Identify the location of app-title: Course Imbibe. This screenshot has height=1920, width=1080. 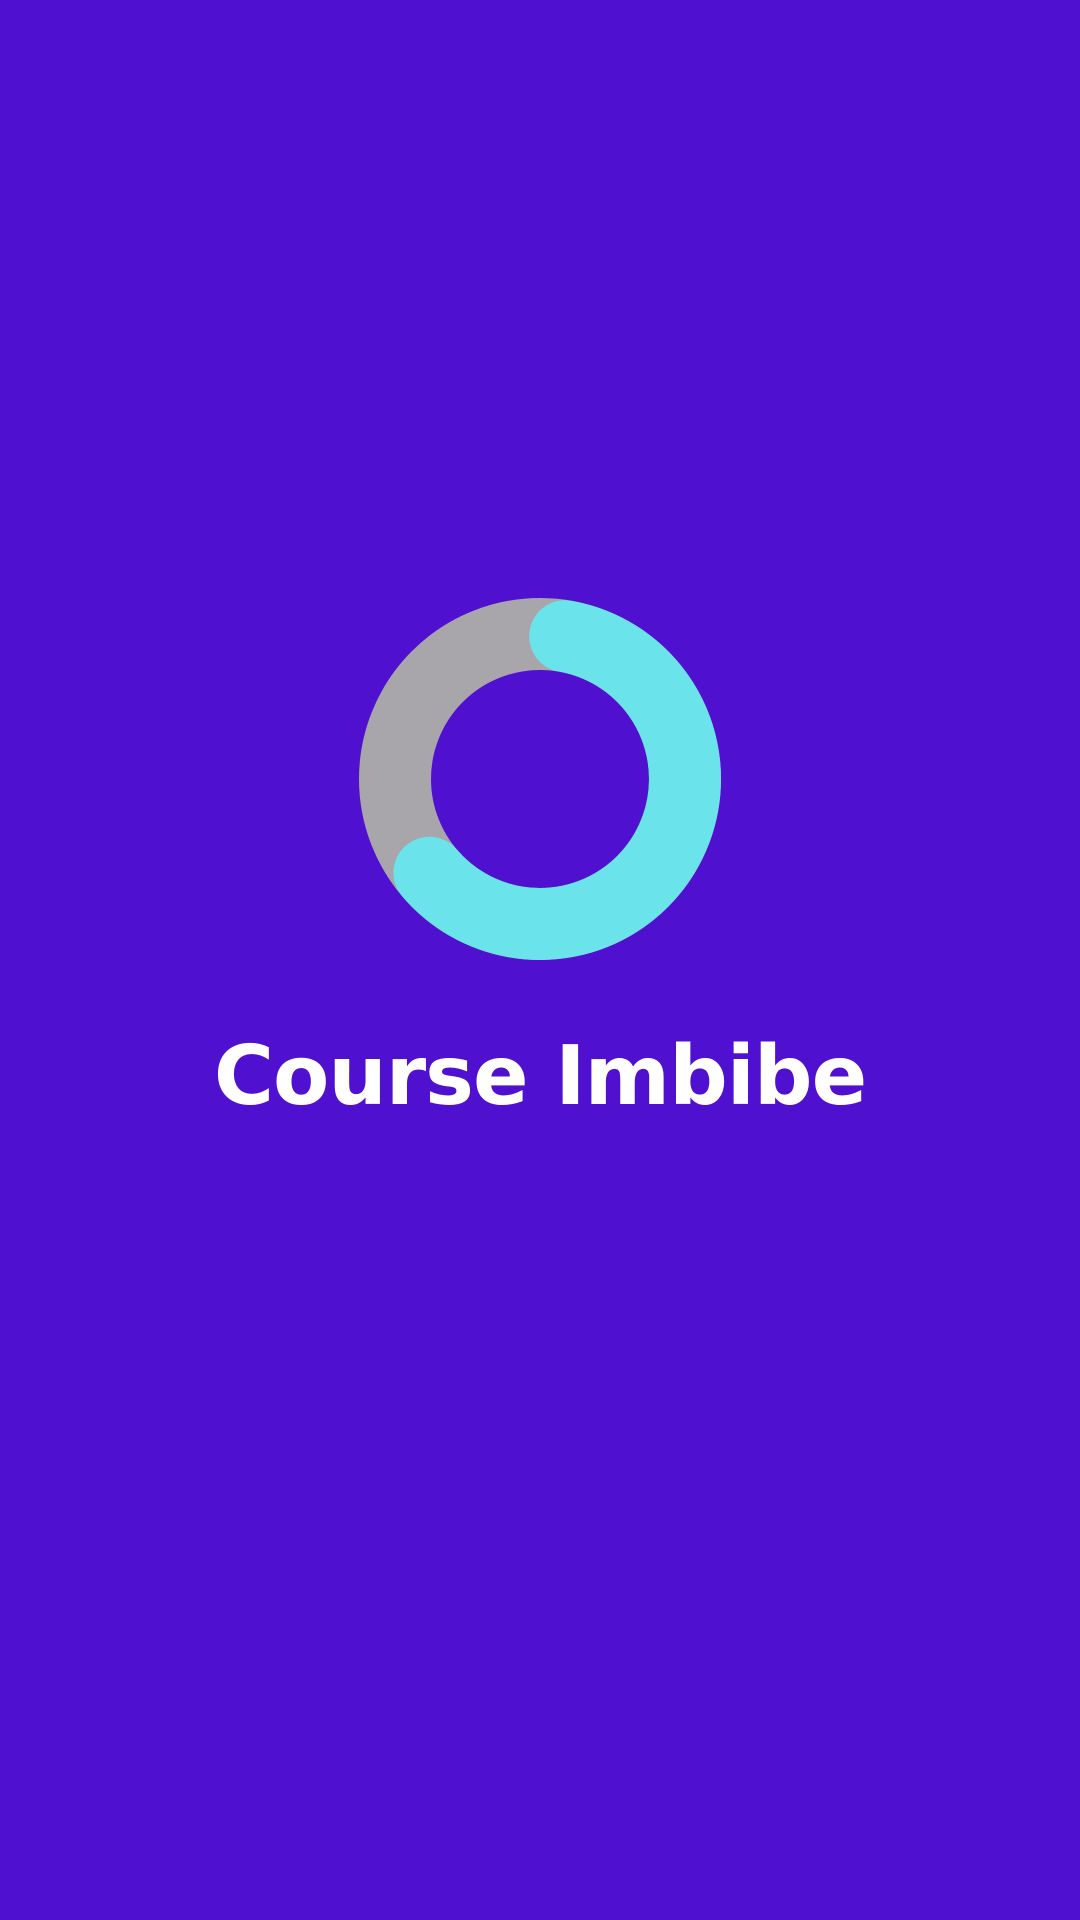
(540, 1076).